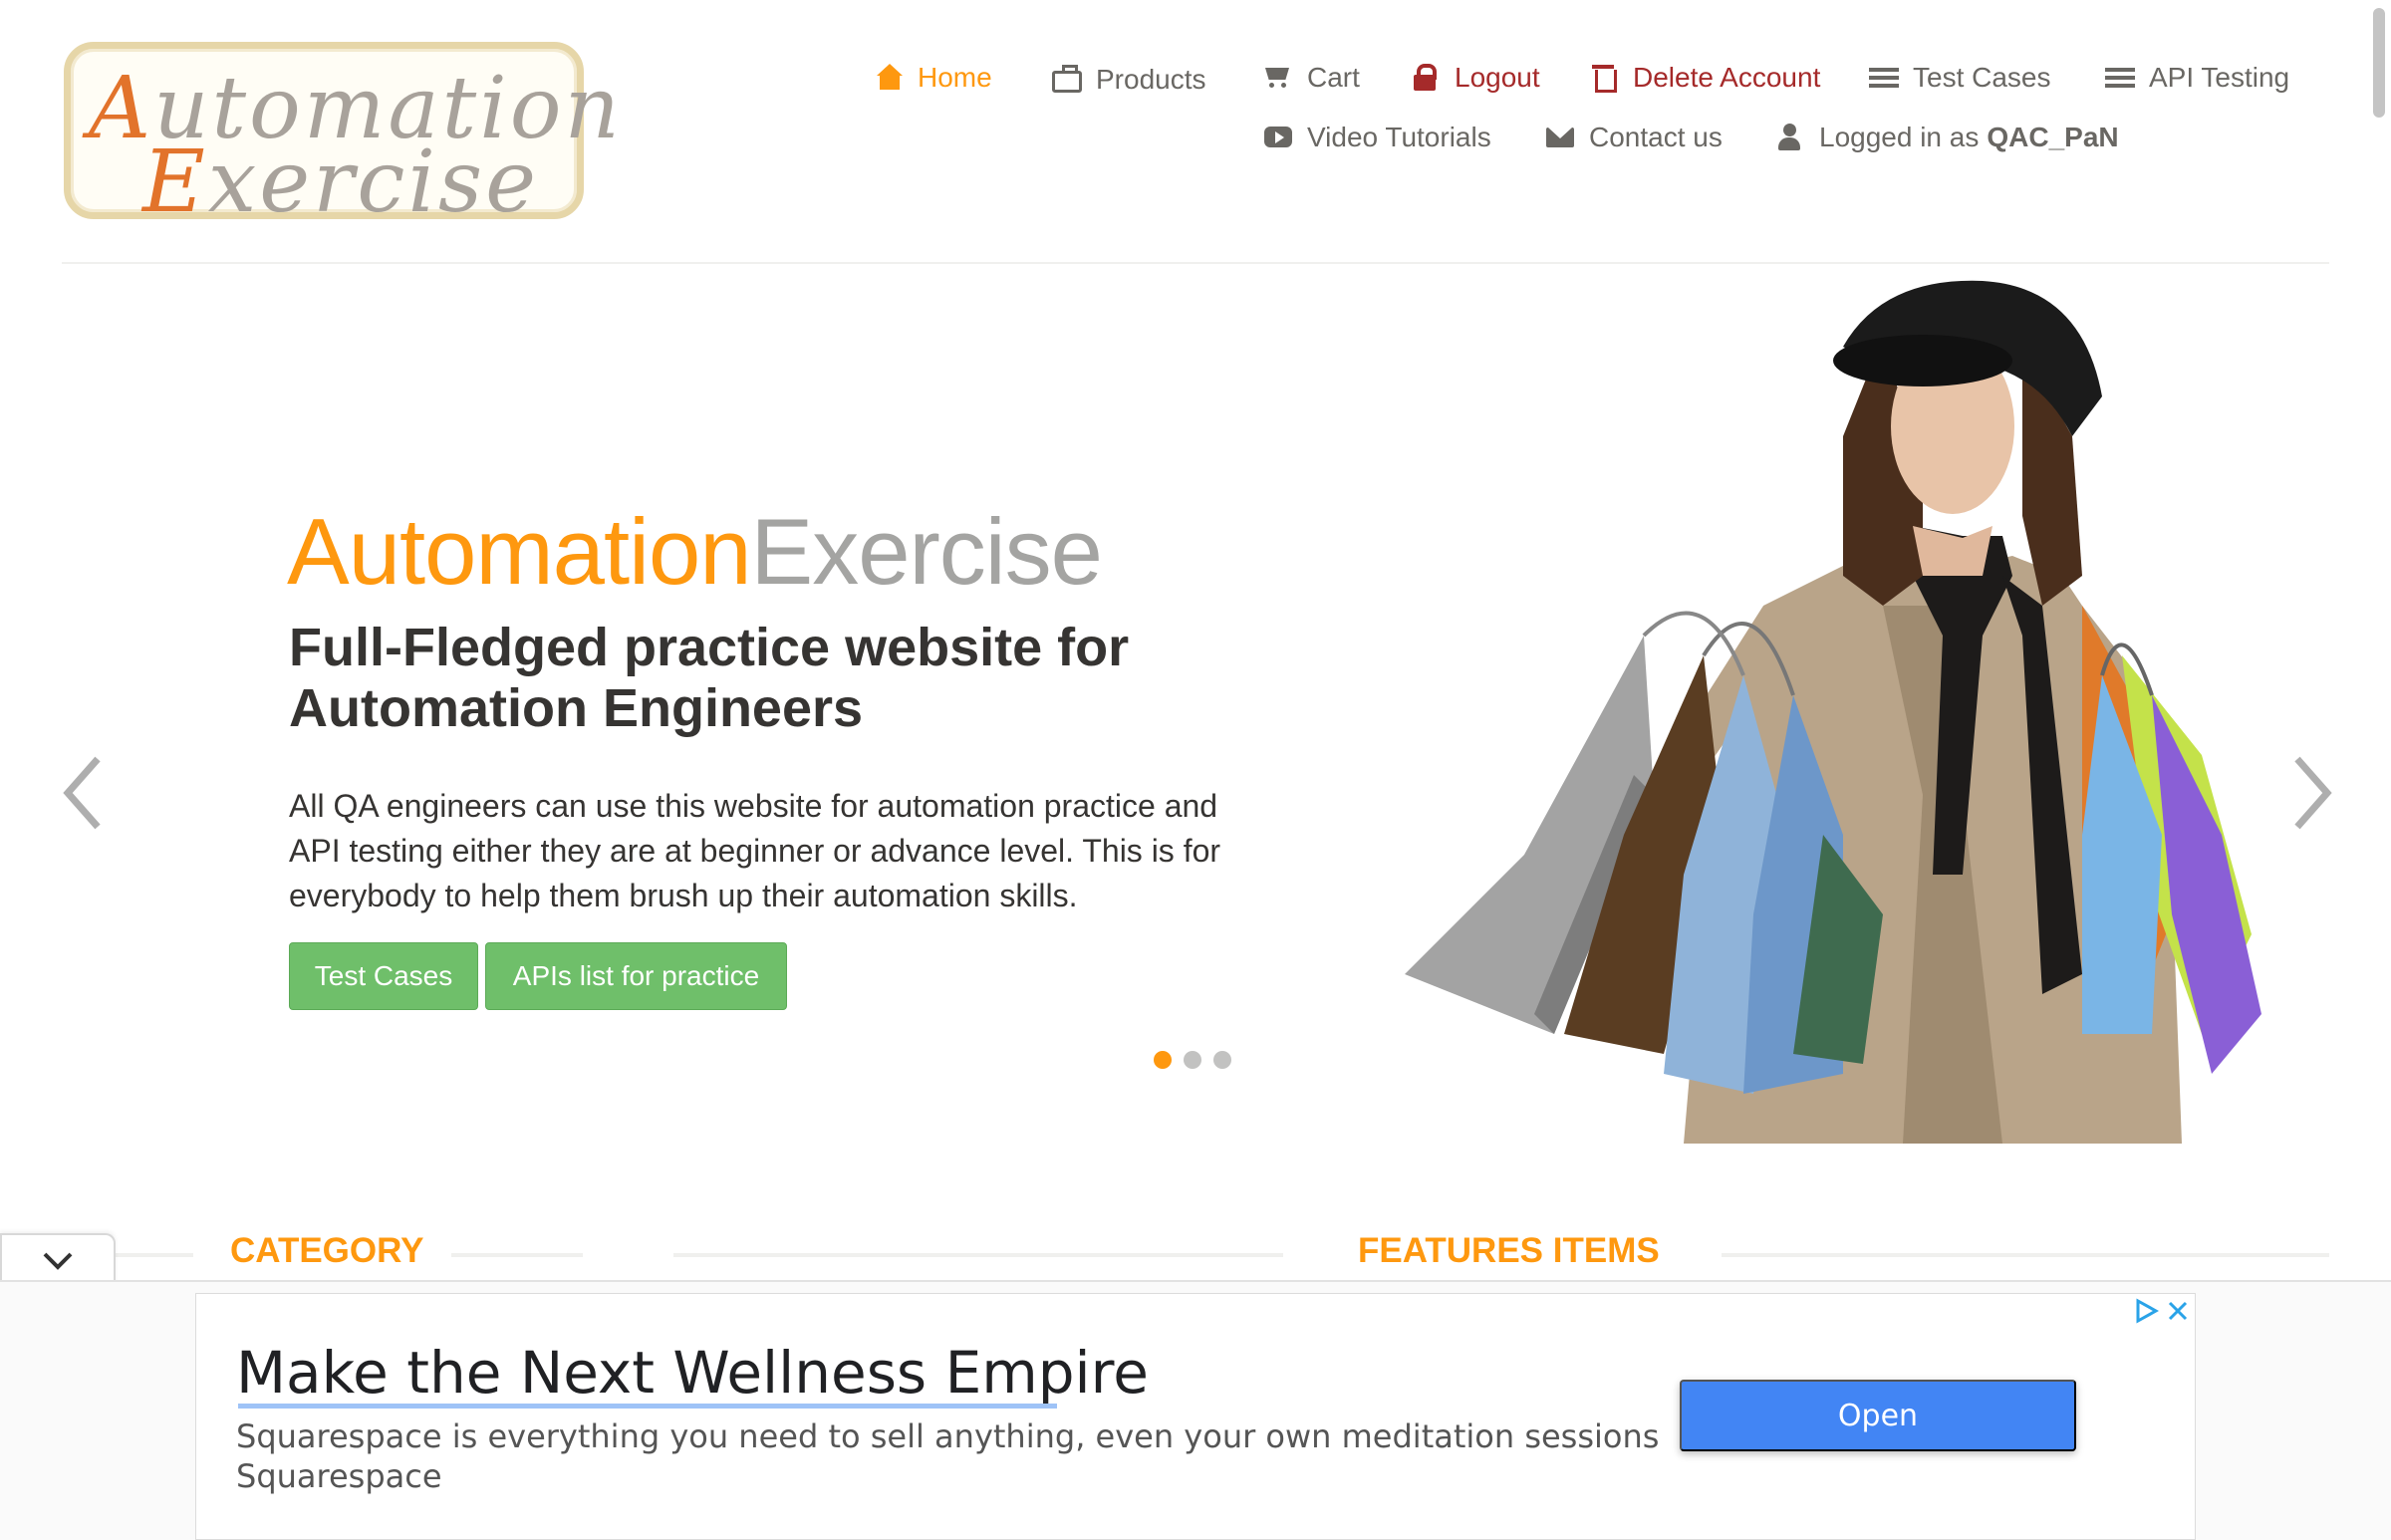  What do you see at coordinates (2313, 793) in the screenshot?
I see `chevron-right-icon` at bounding box center [2313, 793].